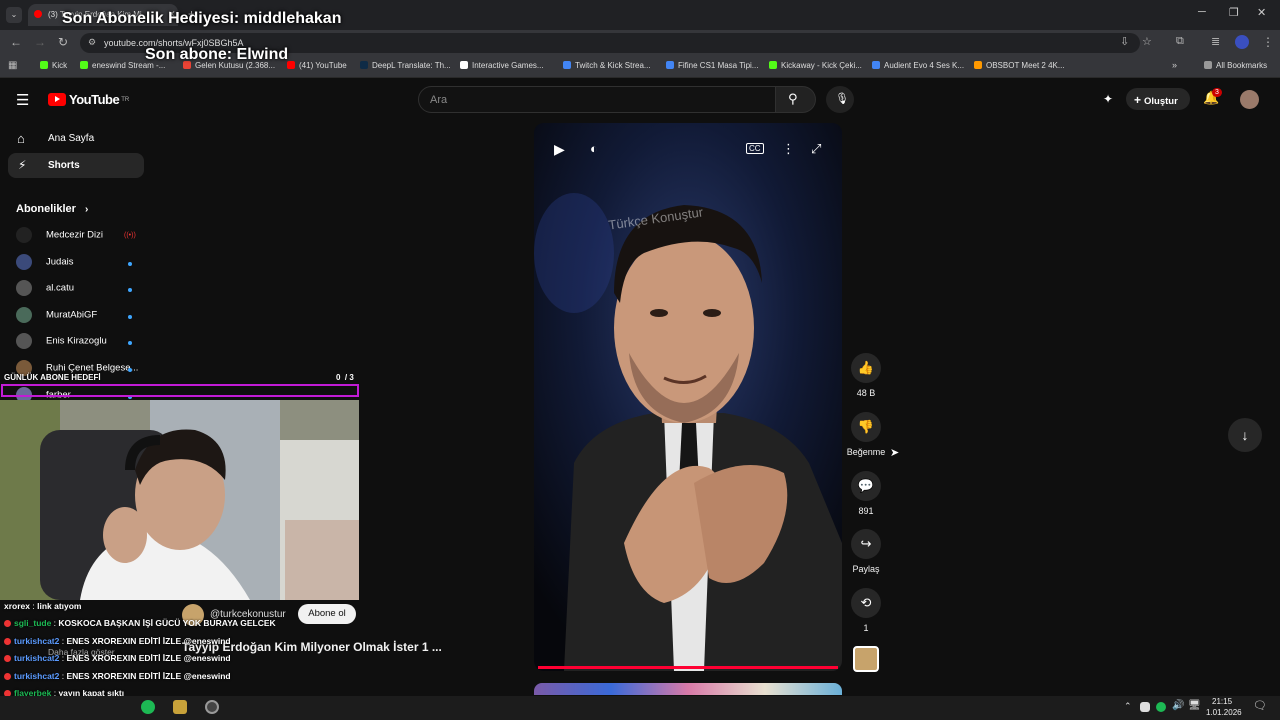 The height and width of the screenshot is (720, 1280). I want to click on profile-avatar, so click(1242, 42).